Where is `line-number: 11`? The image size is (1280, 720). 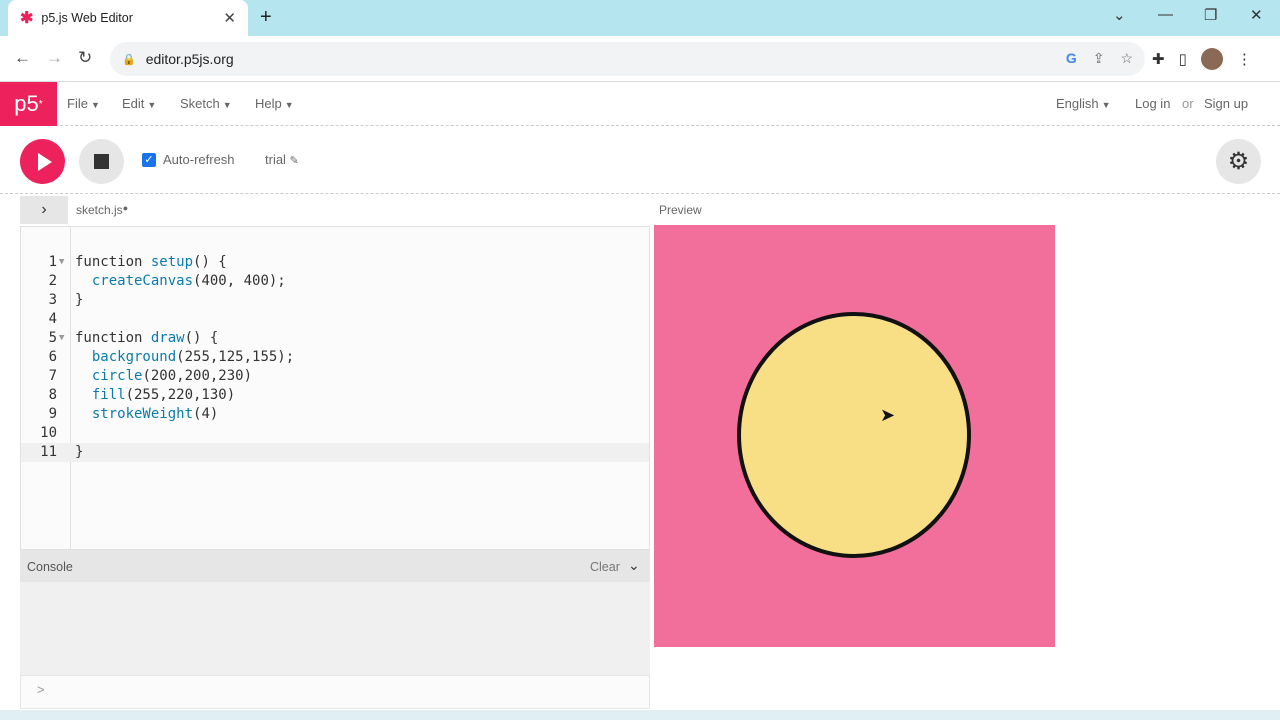 line-number: 11 is located at coordinates (48, 452).